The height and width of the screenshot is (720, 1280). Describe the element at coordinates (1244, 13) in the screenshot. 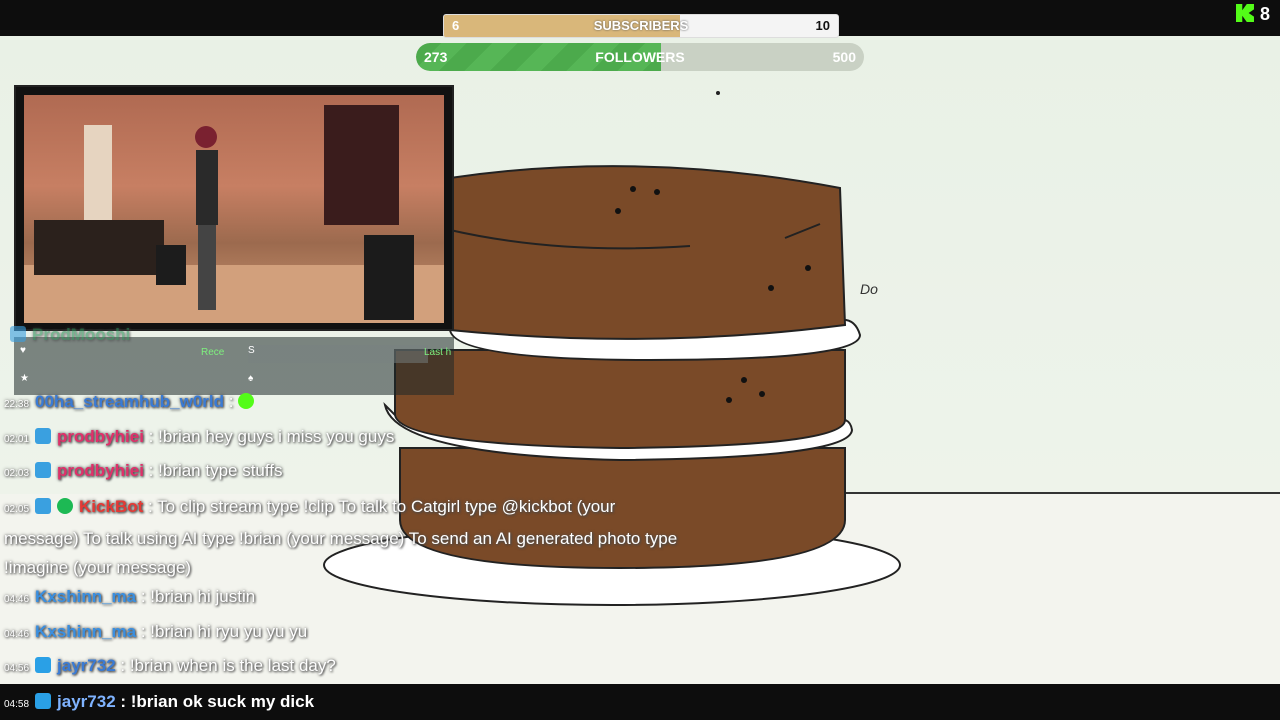

I see `kick-logo-icon` at that location.